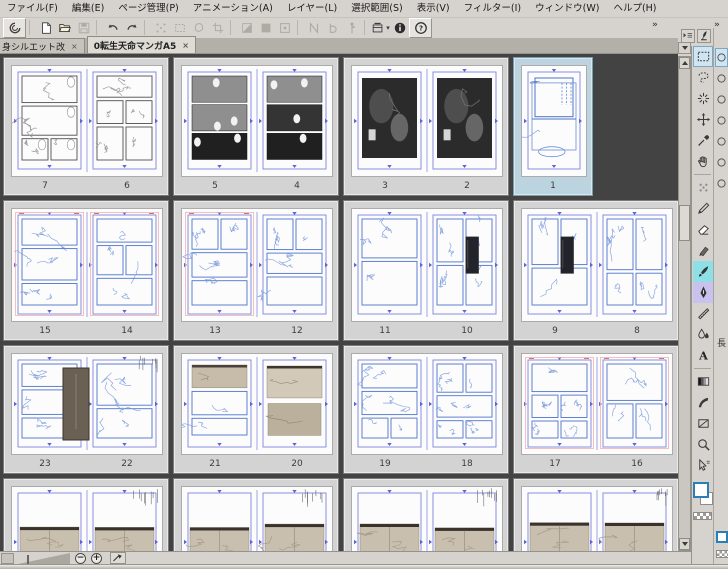 Image resolution: width=728 pixels, height=569 pixels. I want to click on transparent-swatch, so click(722, 554).